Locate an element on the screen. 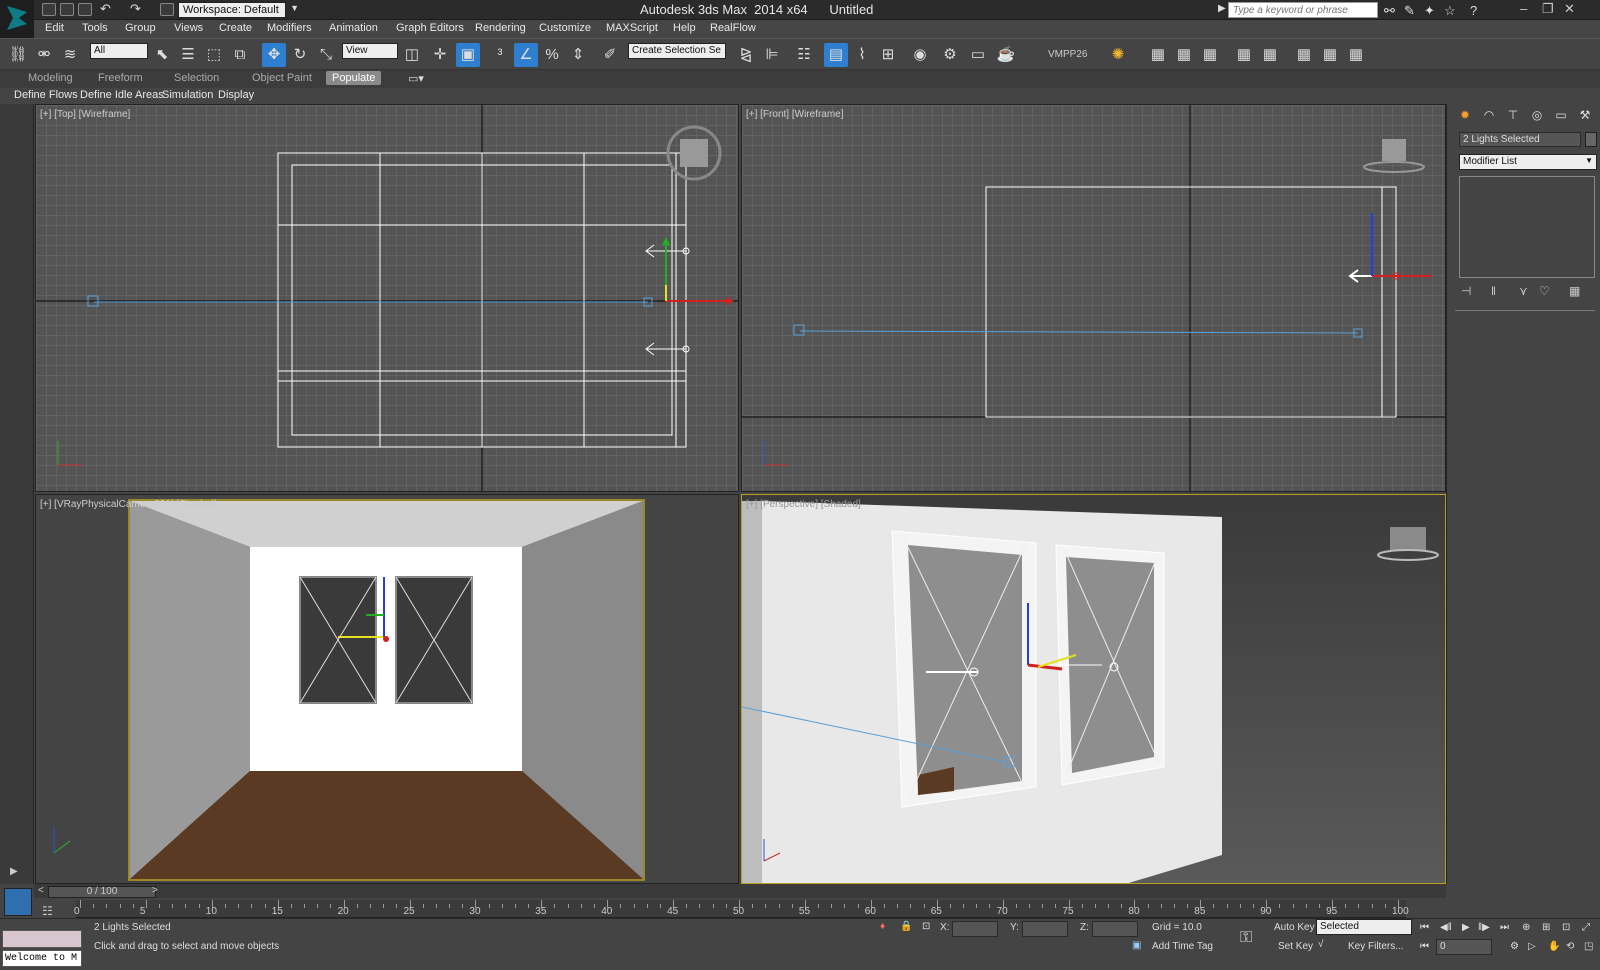 This screenshot has height=970, width=1600. maximize-toggle-icon: ◳ is located at coordinates (1588, 946).